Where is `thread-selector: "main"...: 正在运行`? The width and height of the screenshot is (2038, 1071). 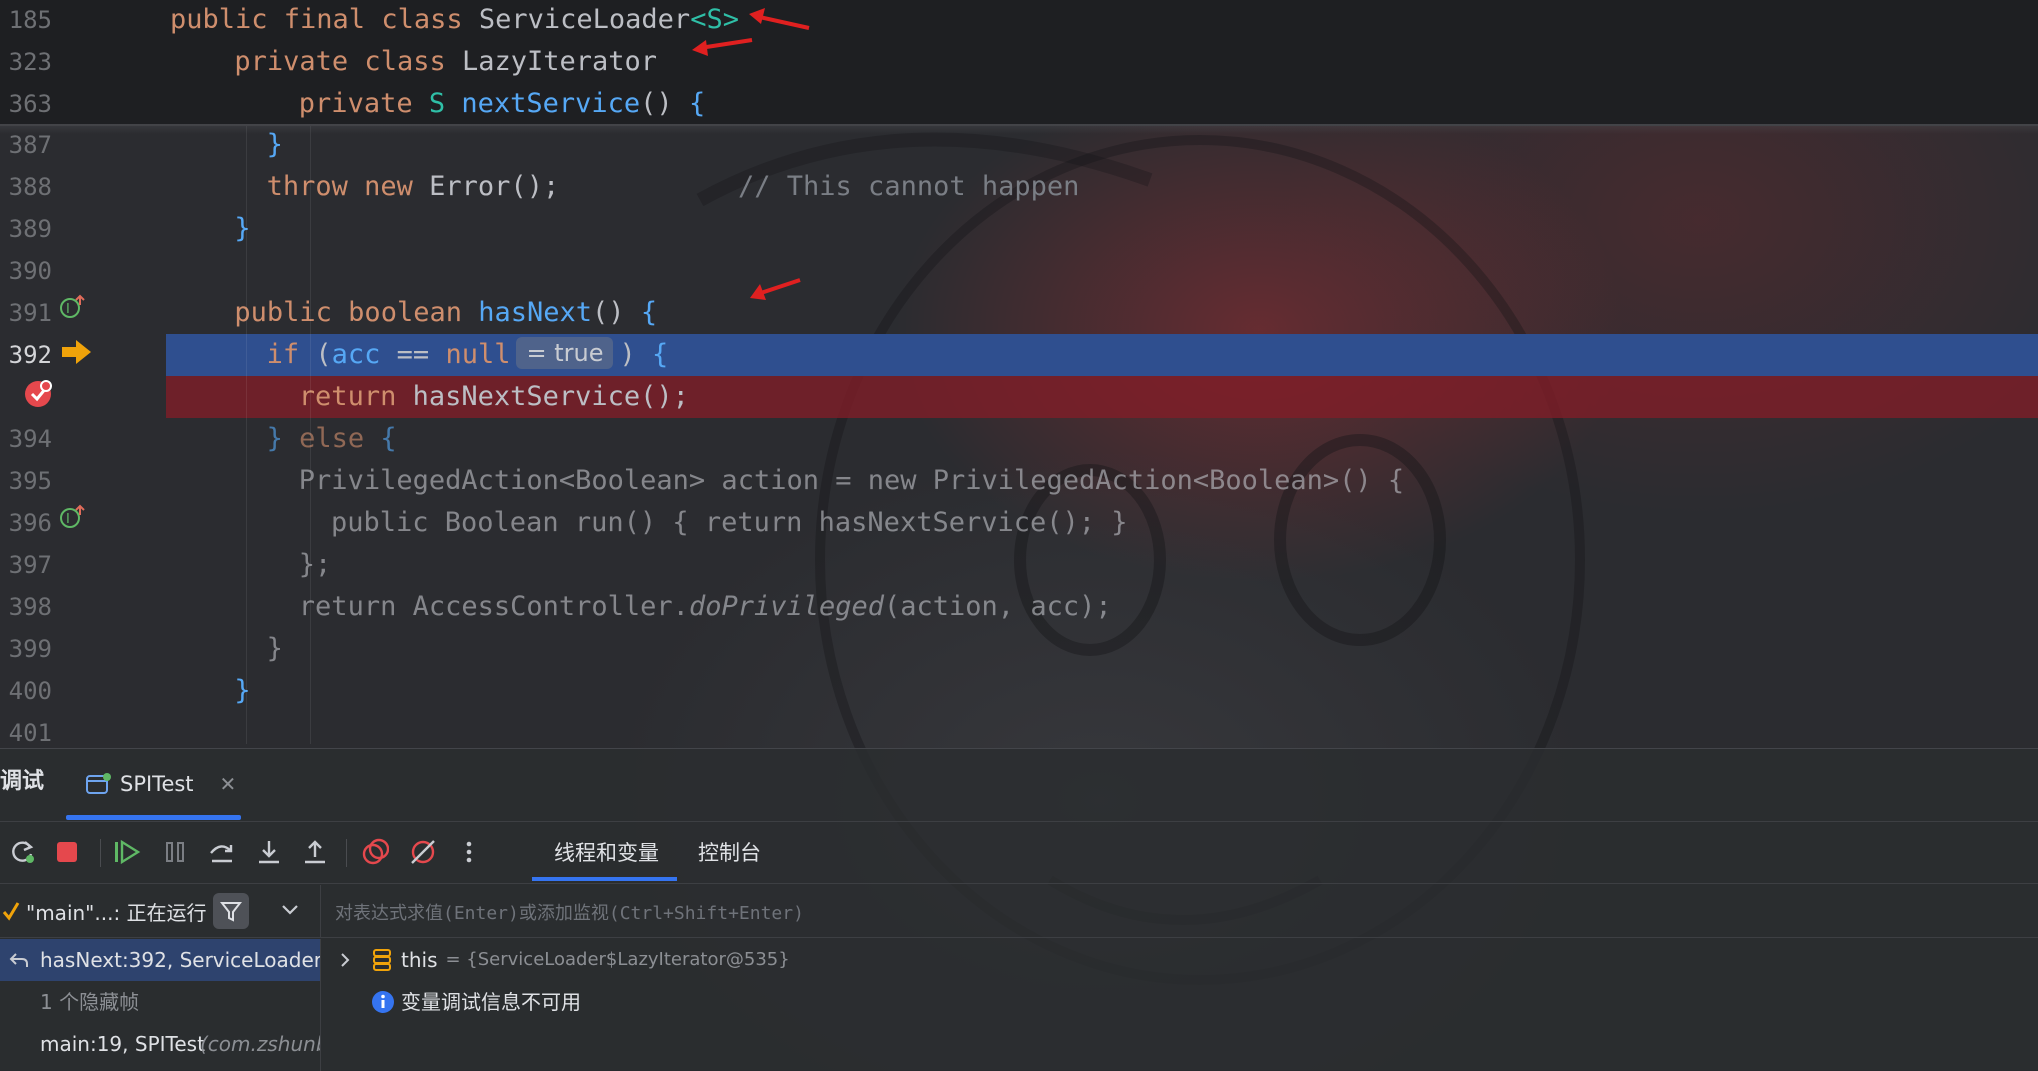
thread-selector: "main"...: 正在运行 is located at coordinates (160, 911).